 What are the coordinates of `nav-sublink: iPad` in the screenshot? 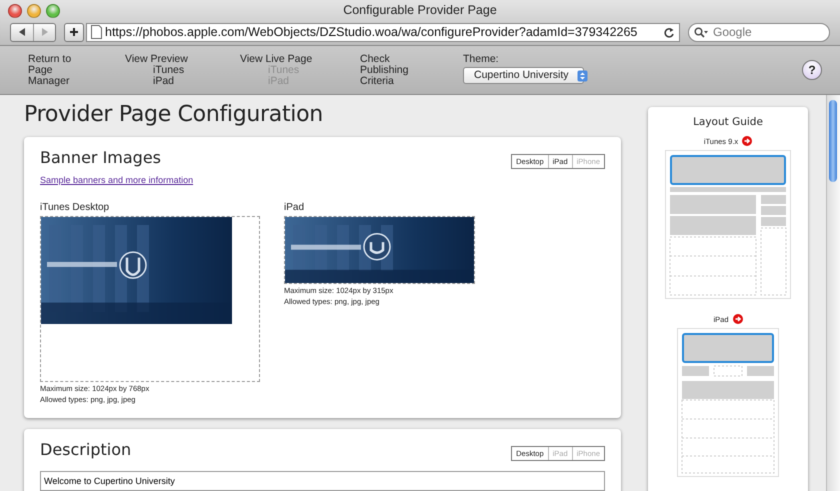 It's located at (182, 81).